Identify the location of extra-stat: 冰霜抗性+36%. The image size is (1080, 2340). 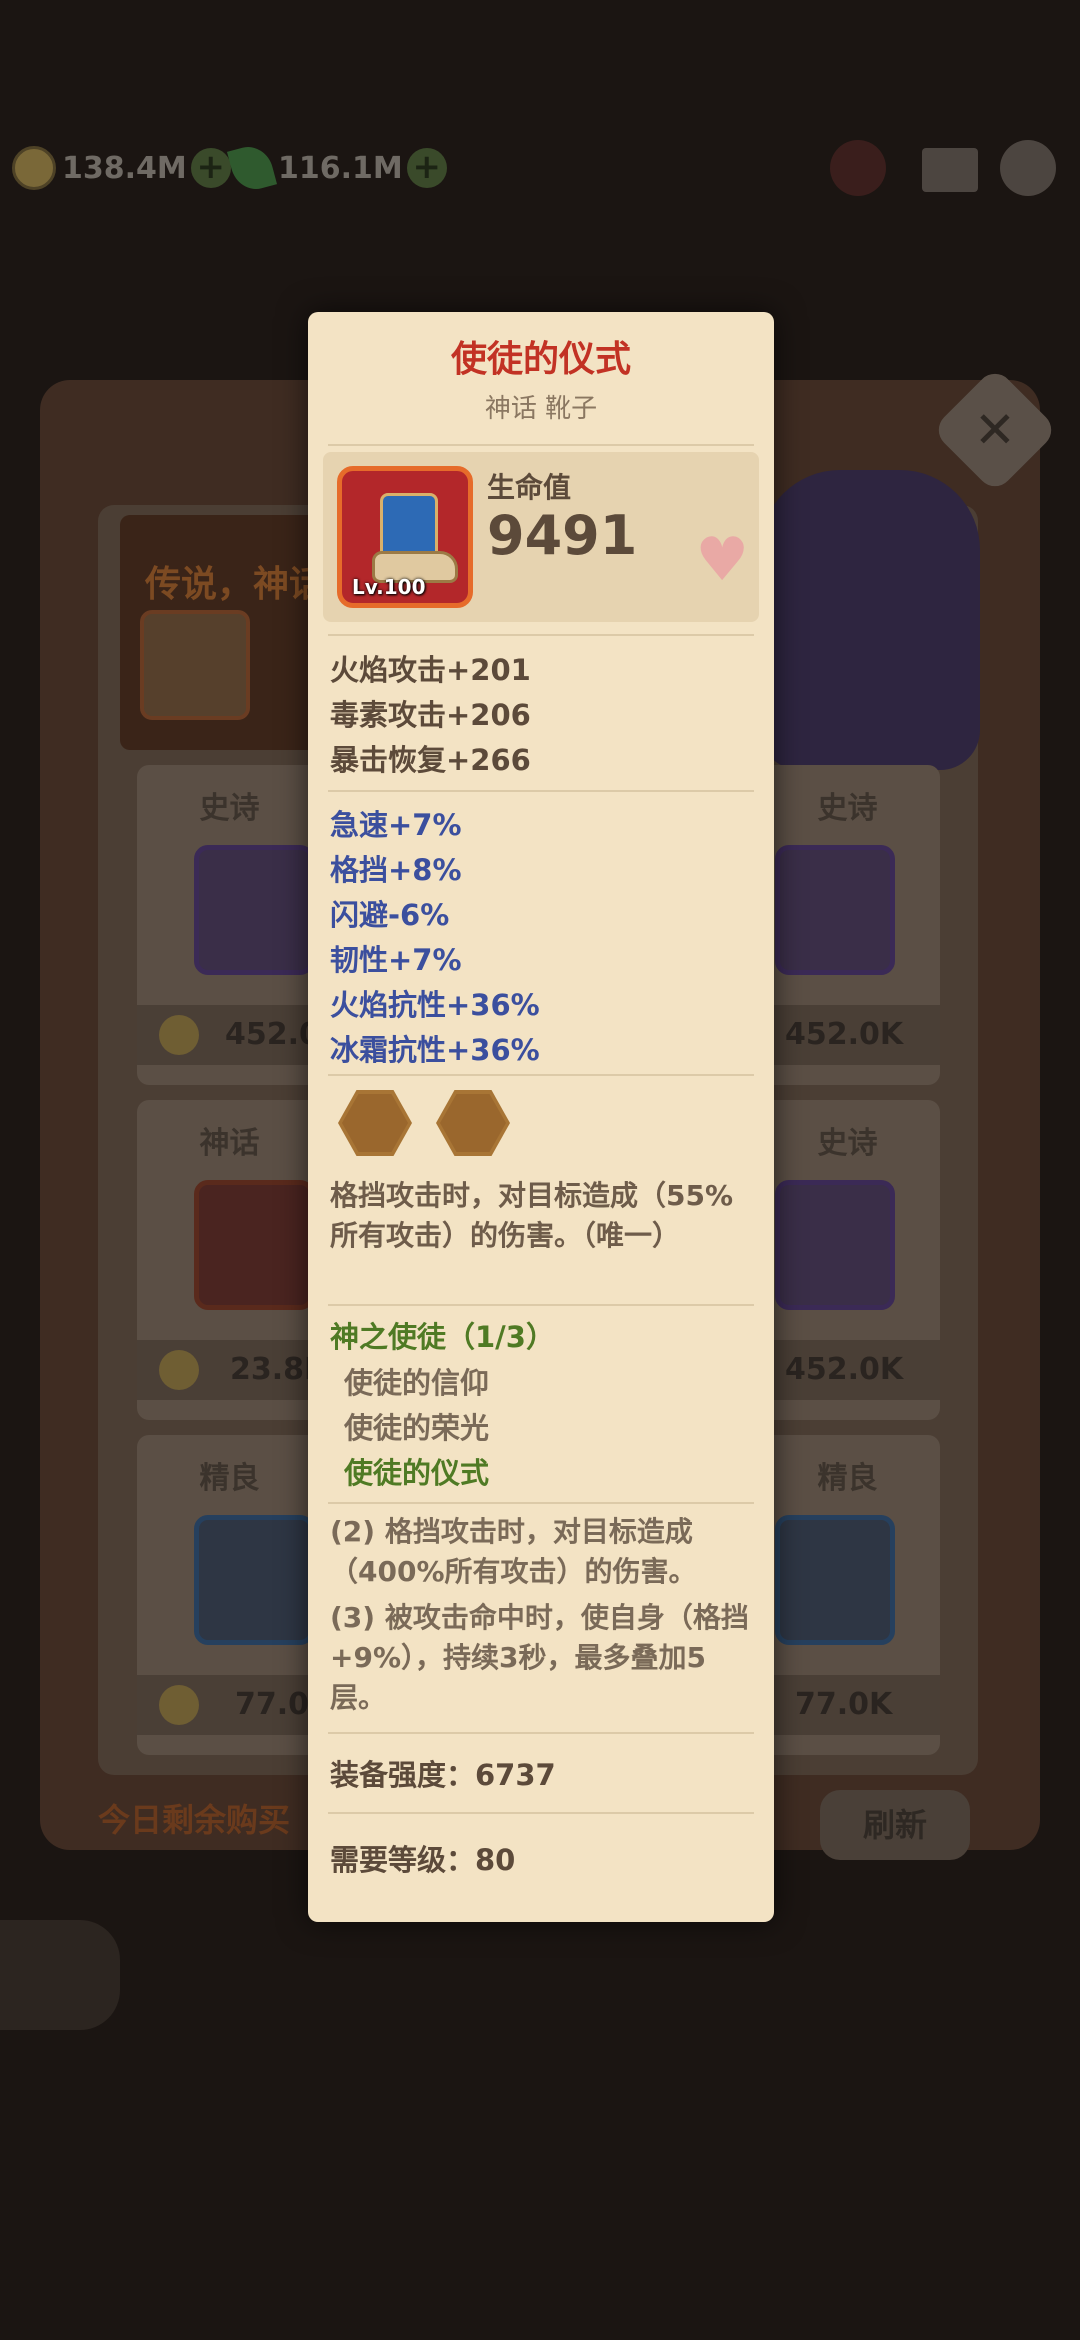
(435, 1050).